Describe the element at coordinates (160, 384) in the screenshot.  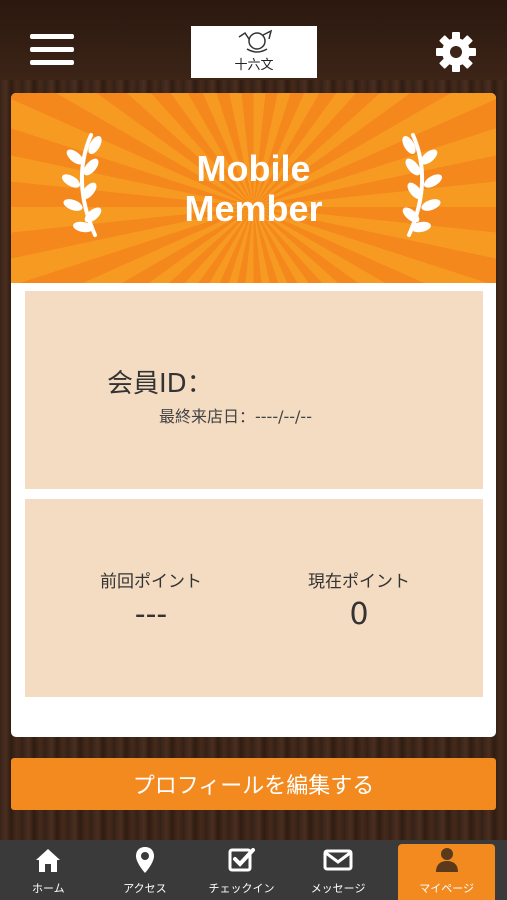
I see `member-id-label: 会員ID：` at that location.